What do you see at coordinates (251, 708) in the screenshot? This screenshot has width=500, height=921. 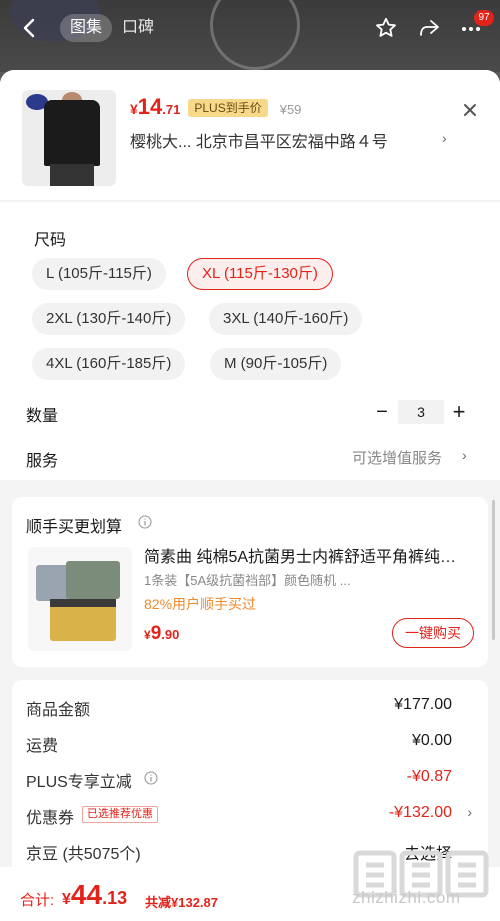 I see `summary-row-goods: 商品金额 ¥177.00` at bounding box center [251, 708].